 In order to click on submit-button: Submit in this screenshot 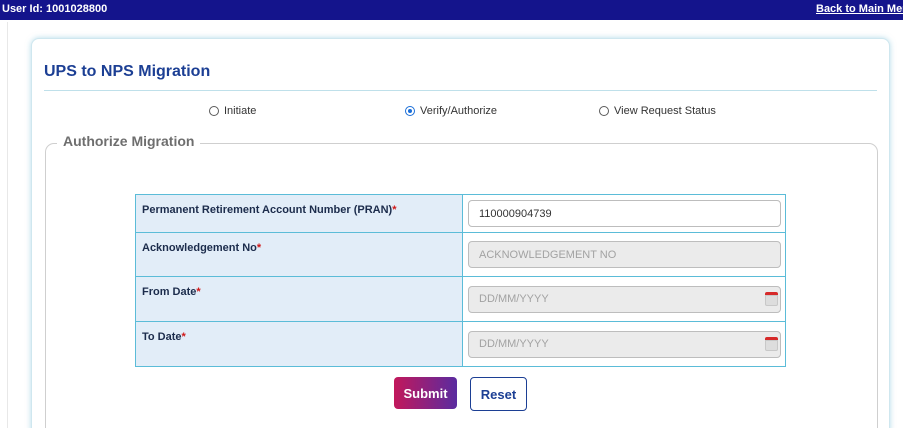, I will do `click(425, 393)`.